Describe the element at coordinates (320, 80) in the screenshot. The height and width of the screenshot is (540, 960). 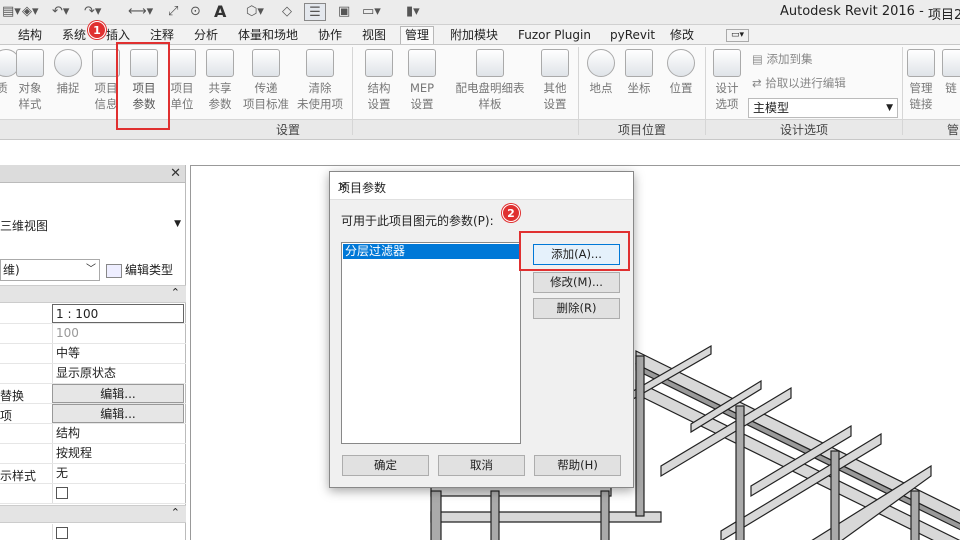
I see `purge-unused-button: 清除 未使用项` at that location.